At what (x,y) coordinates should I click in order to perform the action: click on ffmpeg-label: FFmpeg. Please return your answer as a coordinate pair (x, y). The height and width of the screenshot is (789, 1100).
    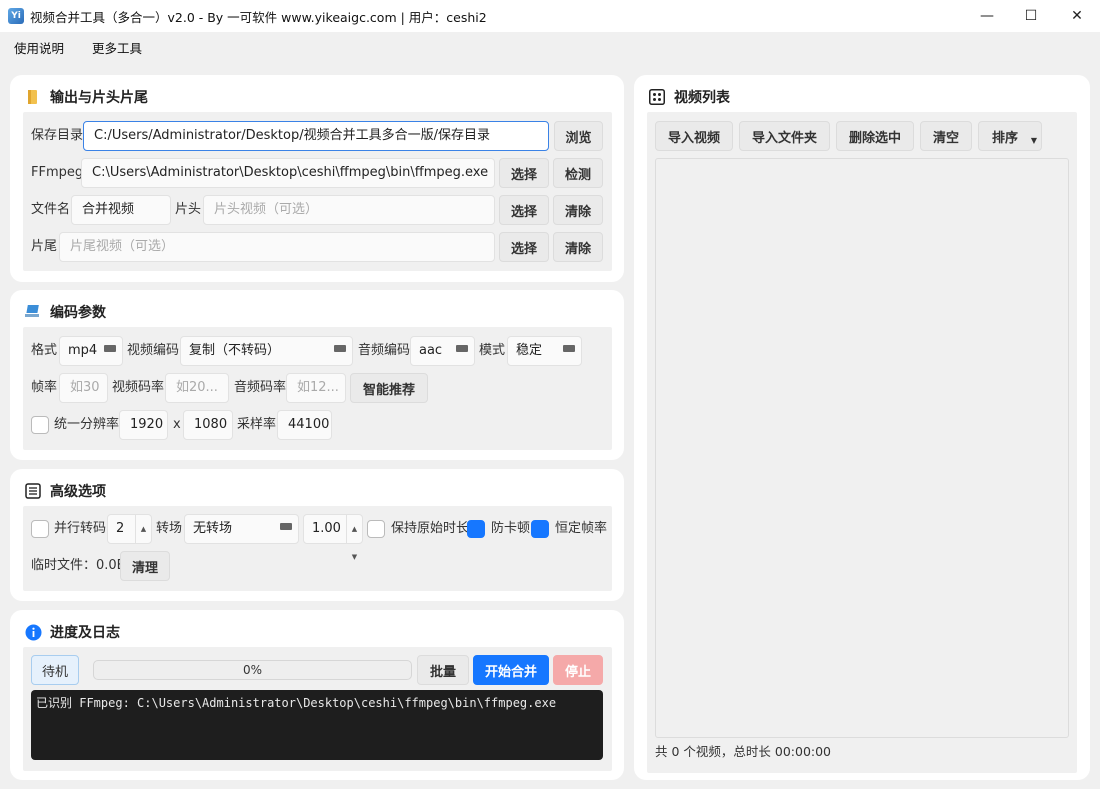
    Looking at the image, I should click on (57, 172).